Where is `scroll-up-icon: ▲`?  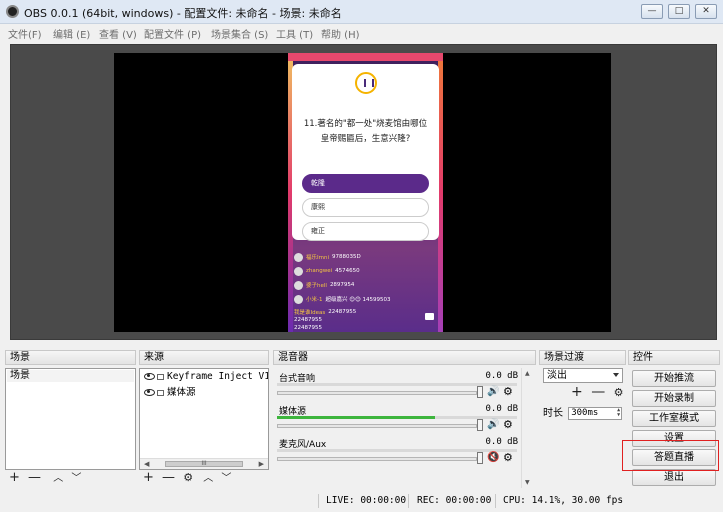
scroll-up-icon: ▲ is located at coordinates (527, 373).